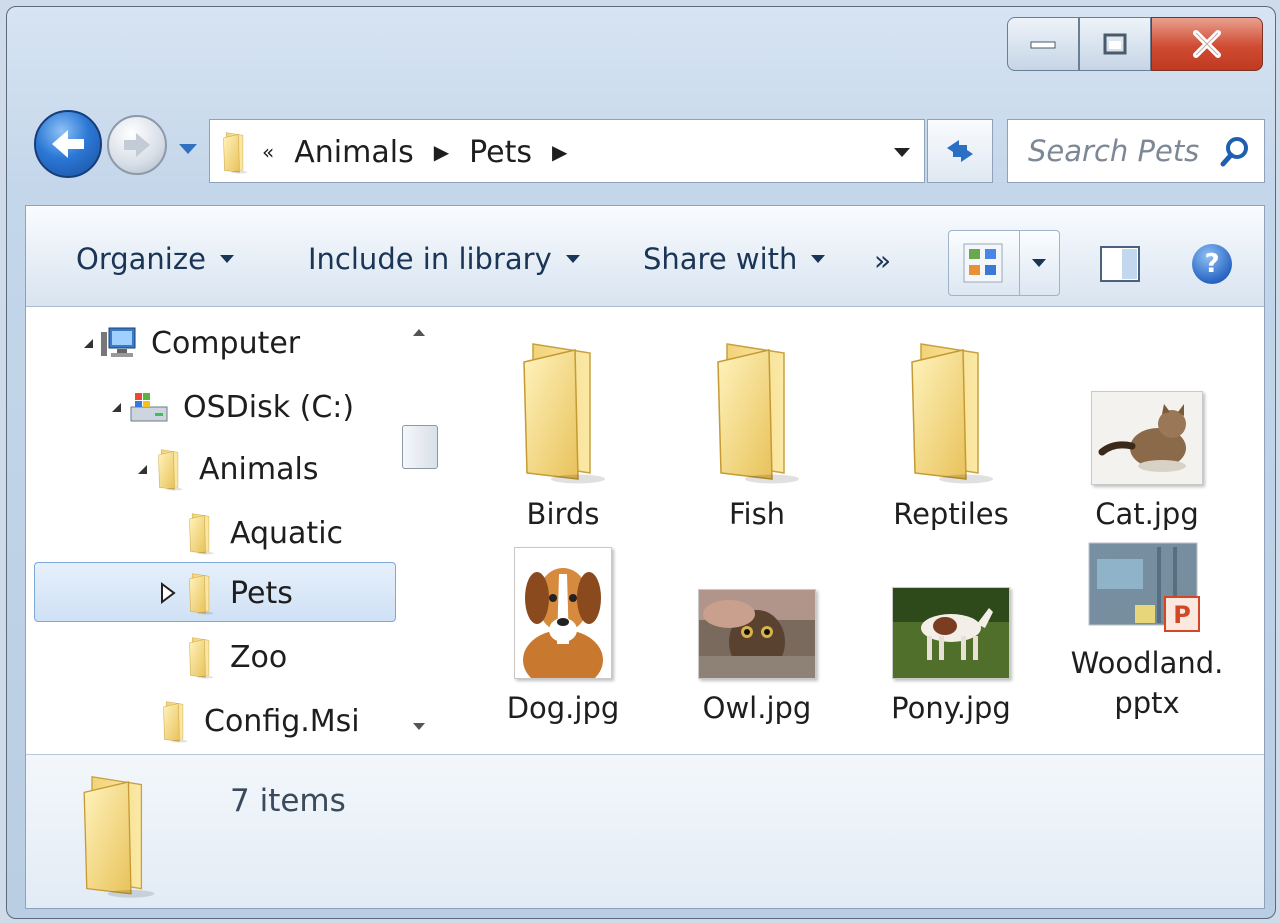  What do you see at coordinates (1147, 703) in the screenshot?
I see `file-name-line: pptx` at bounding box center [1147, 703].